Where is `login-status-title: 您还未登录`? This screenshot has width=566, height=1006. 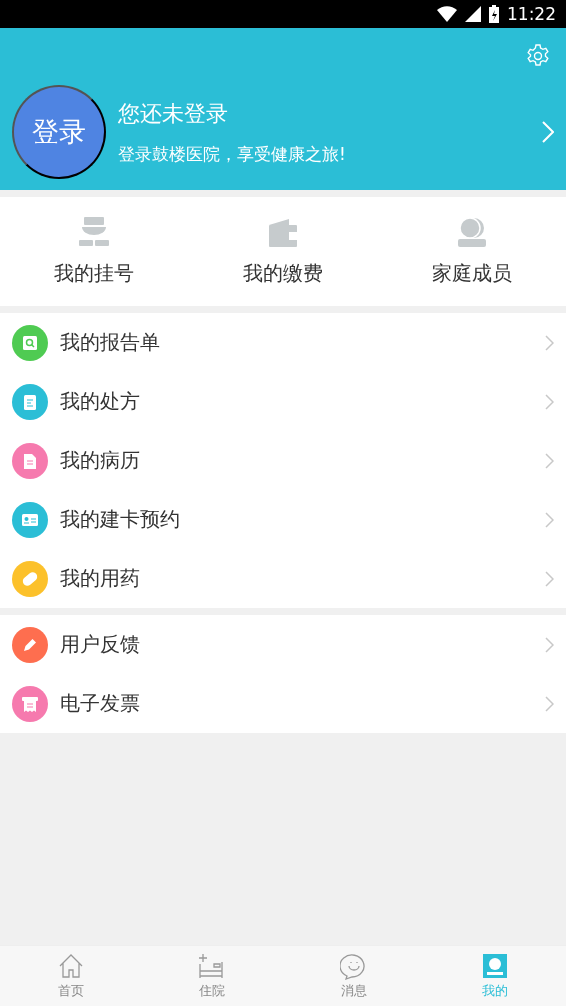 login-status-title: 您还未登录 is located at coordinates (173, 113).